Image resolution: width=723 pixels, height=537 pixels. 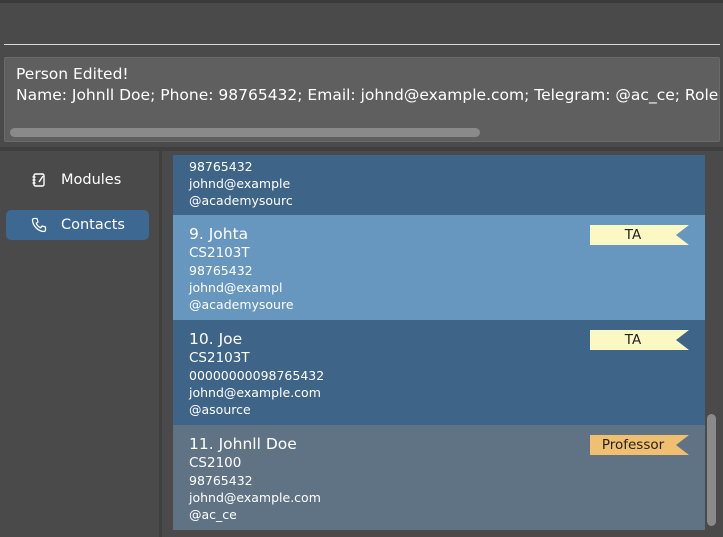 I want to click on sidebar-item-label: Contacts, so click(x=93, y=225).